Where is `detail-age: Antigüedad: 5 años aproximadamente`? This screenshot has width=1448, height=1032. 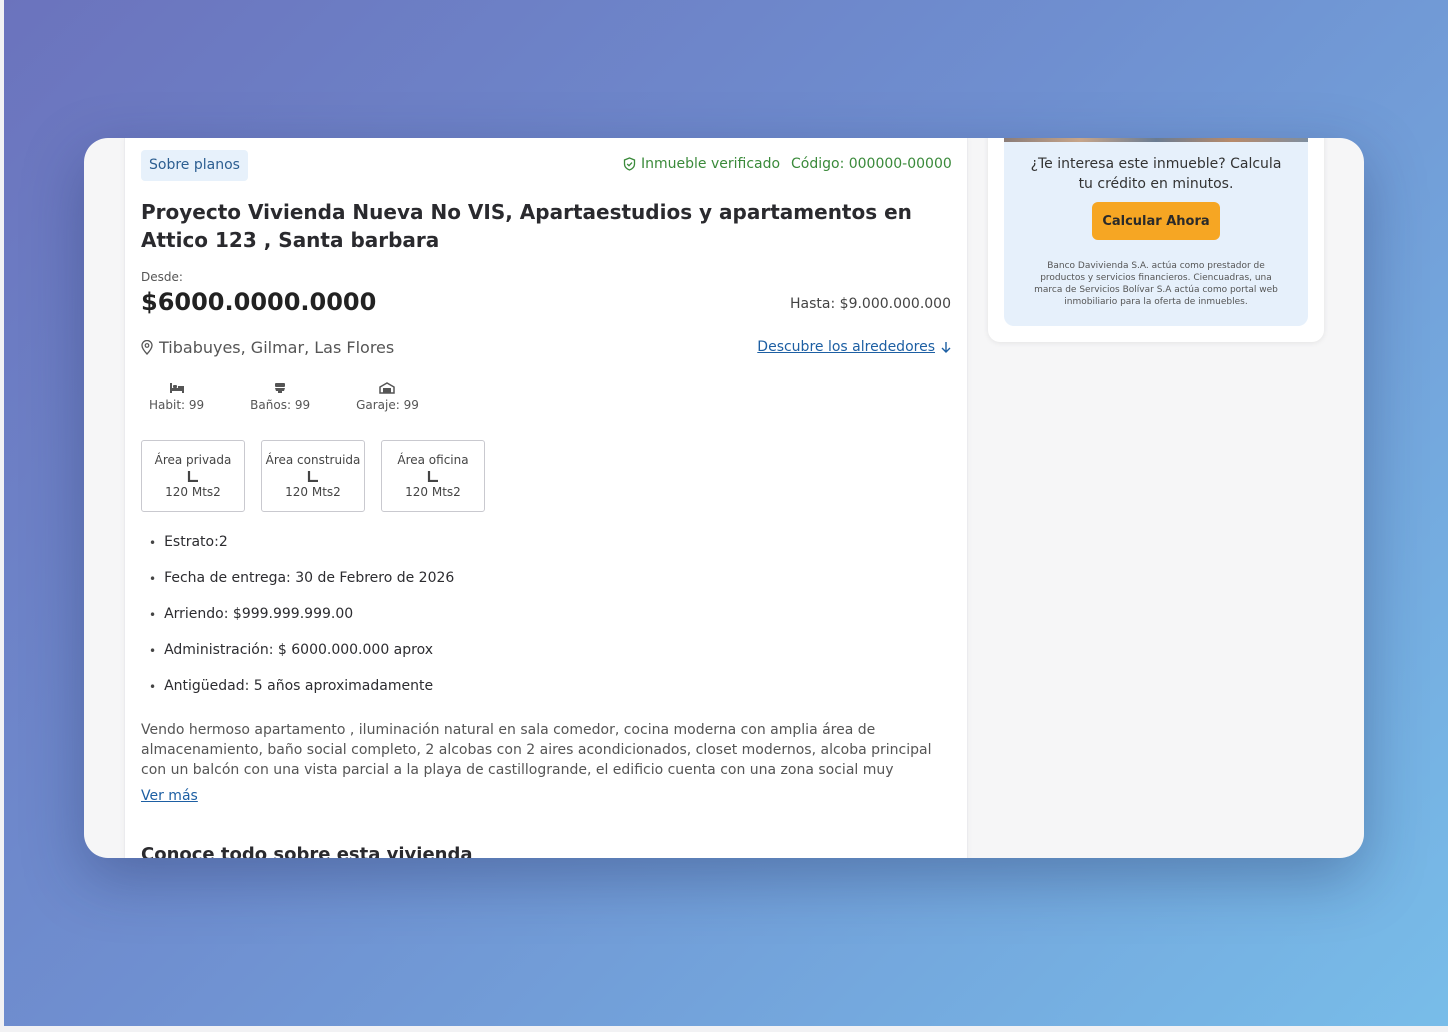 detail-age: Antigüedad: 5 años aproximadamente is located at coordinates (301, 696).